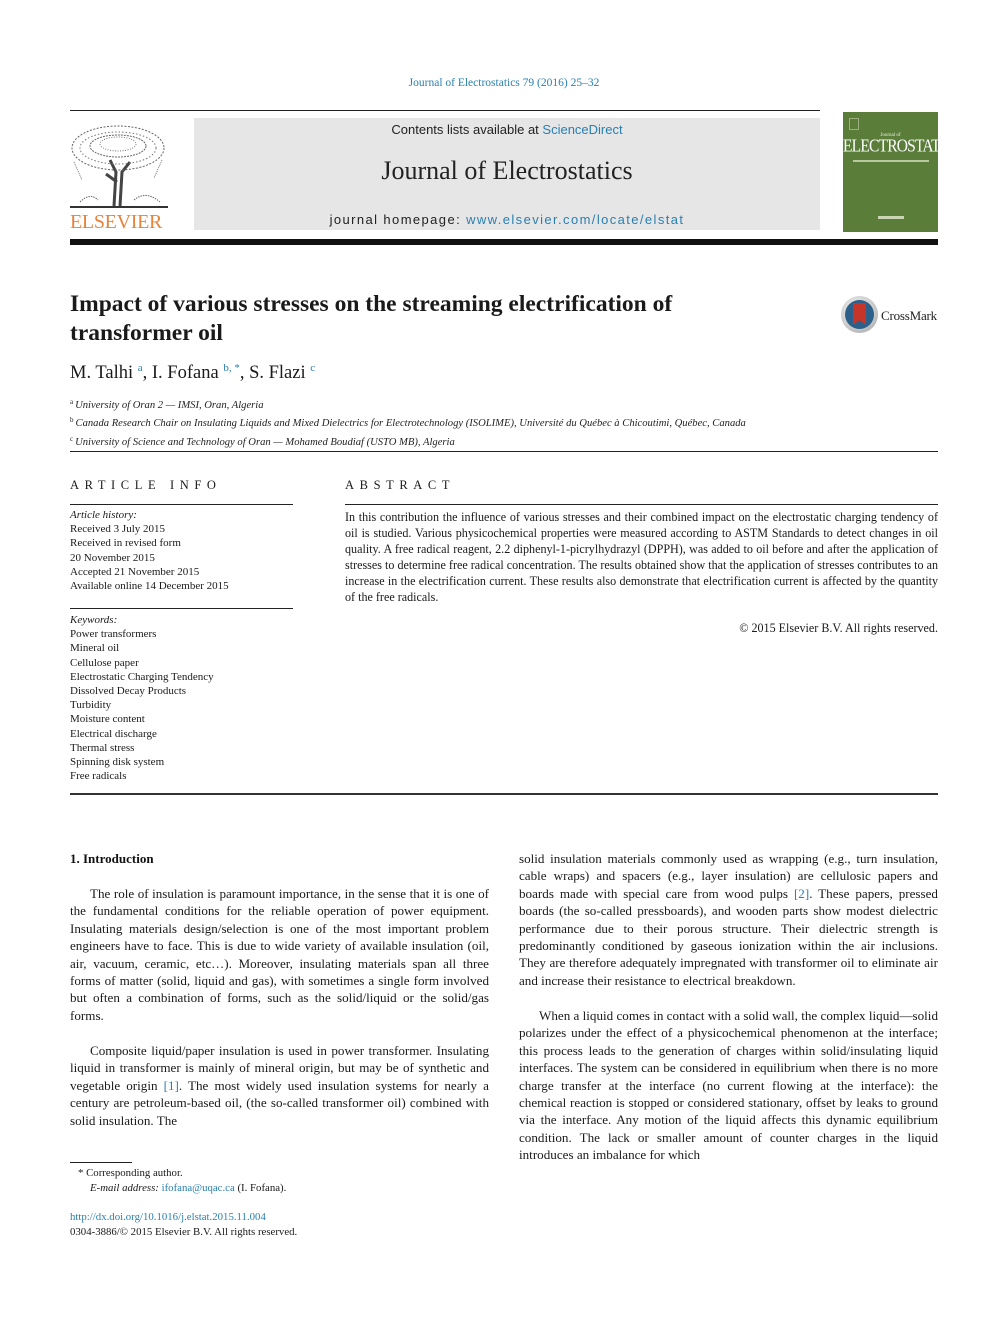 The width and height of the screenshot is (992, 1323). Describe the element at coordinates (575, 219) in the screenshot. I see `journal-homepage-link: www.elsevier.com/locate/elstat` at that location.